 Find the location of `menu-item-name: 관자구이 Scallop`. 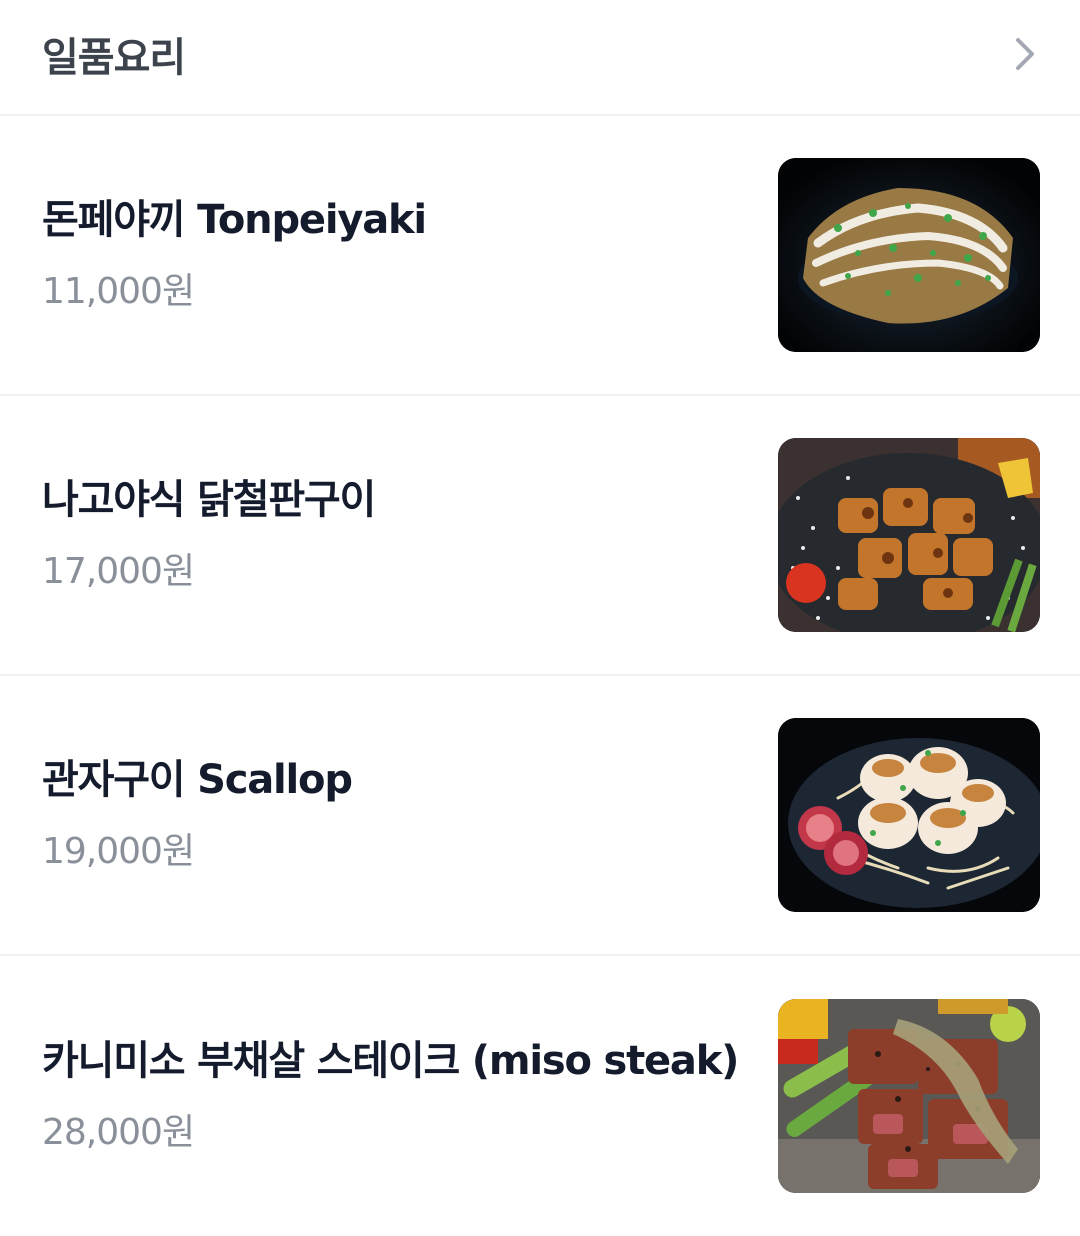

menu-item-name: 관자구이 Scallop is located at coordinates (197, 780).